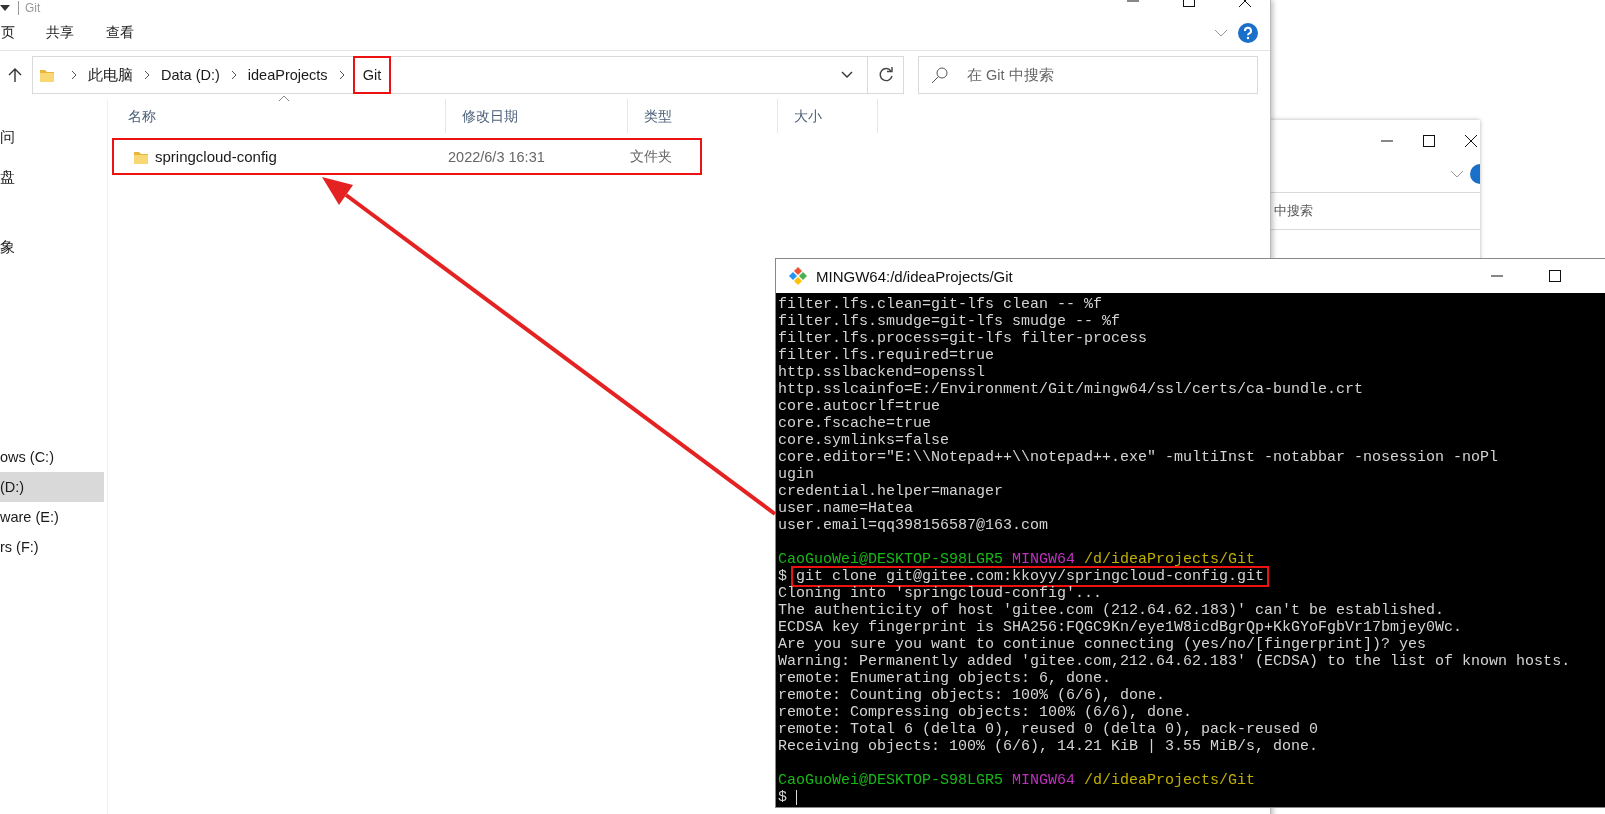 The height and width of the screenshot is (814, 1605). I want to click on terminal-line: user.name=Hatea, so click(846, 508).